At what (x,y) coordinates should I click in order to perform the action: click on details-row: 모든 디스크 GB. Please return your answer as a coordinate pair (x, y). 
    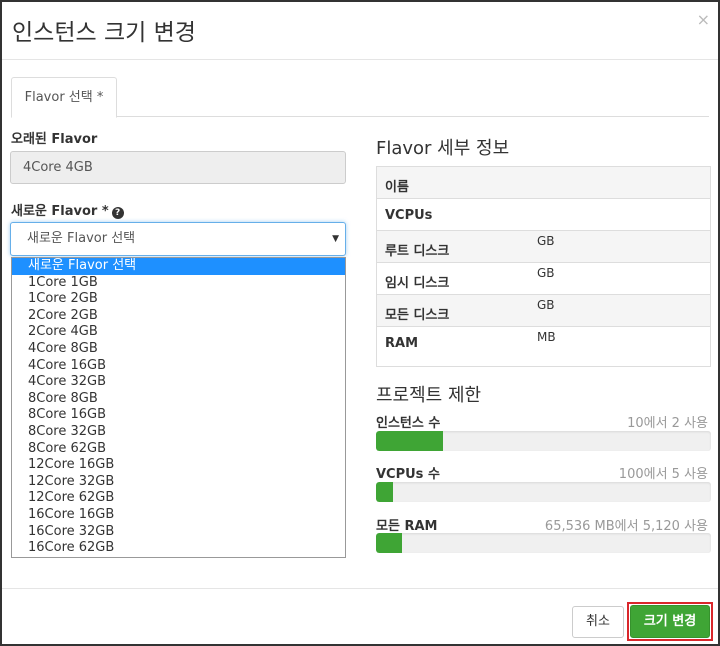
    Looking at the image, I should click on (543, 311).